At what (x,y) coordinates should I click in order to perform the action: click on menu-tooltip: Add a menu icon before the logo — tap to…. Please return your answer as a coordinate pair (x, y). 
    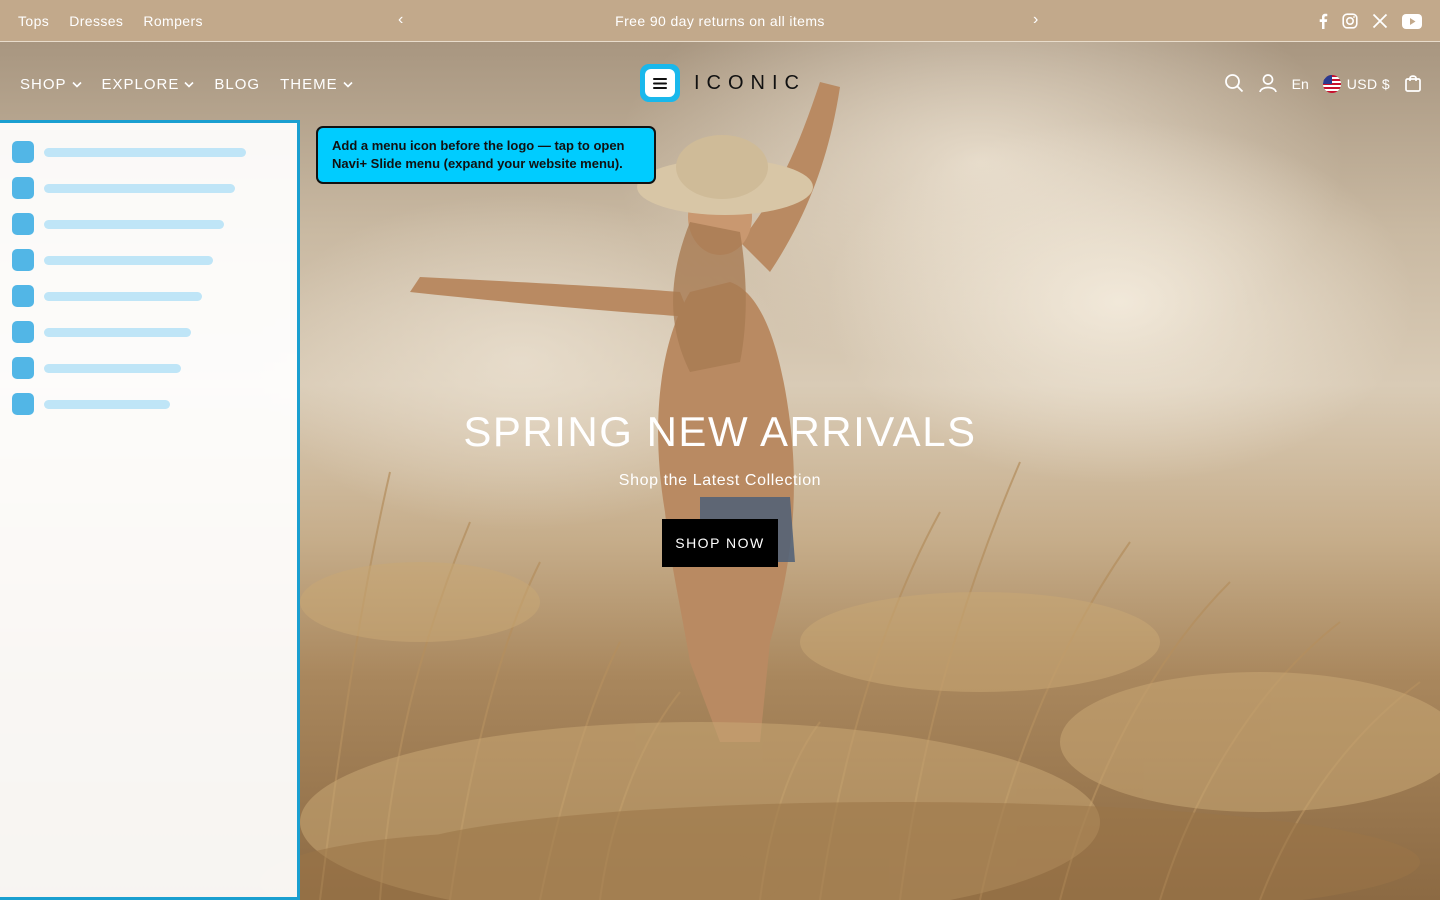
    Looking at the image, I should click on (486, 155).